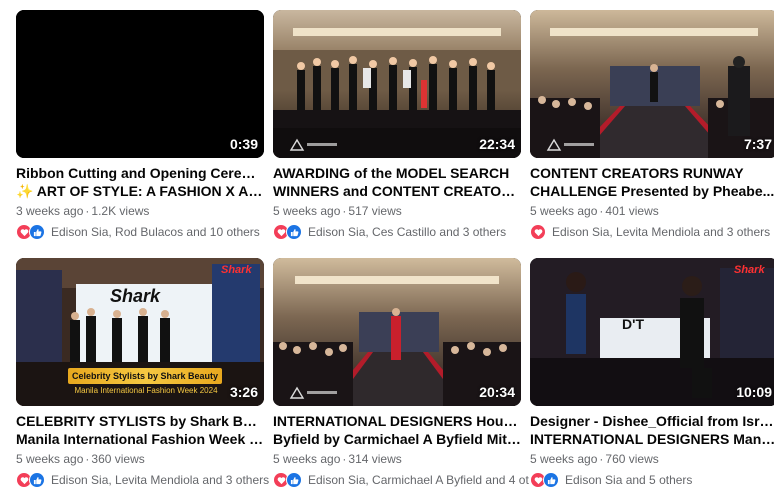 The width and height of the screenshot is (774, 488). Describe the element at coordinates (375, 459) in the screenshot. I see `view-count: 314 views` at that location.